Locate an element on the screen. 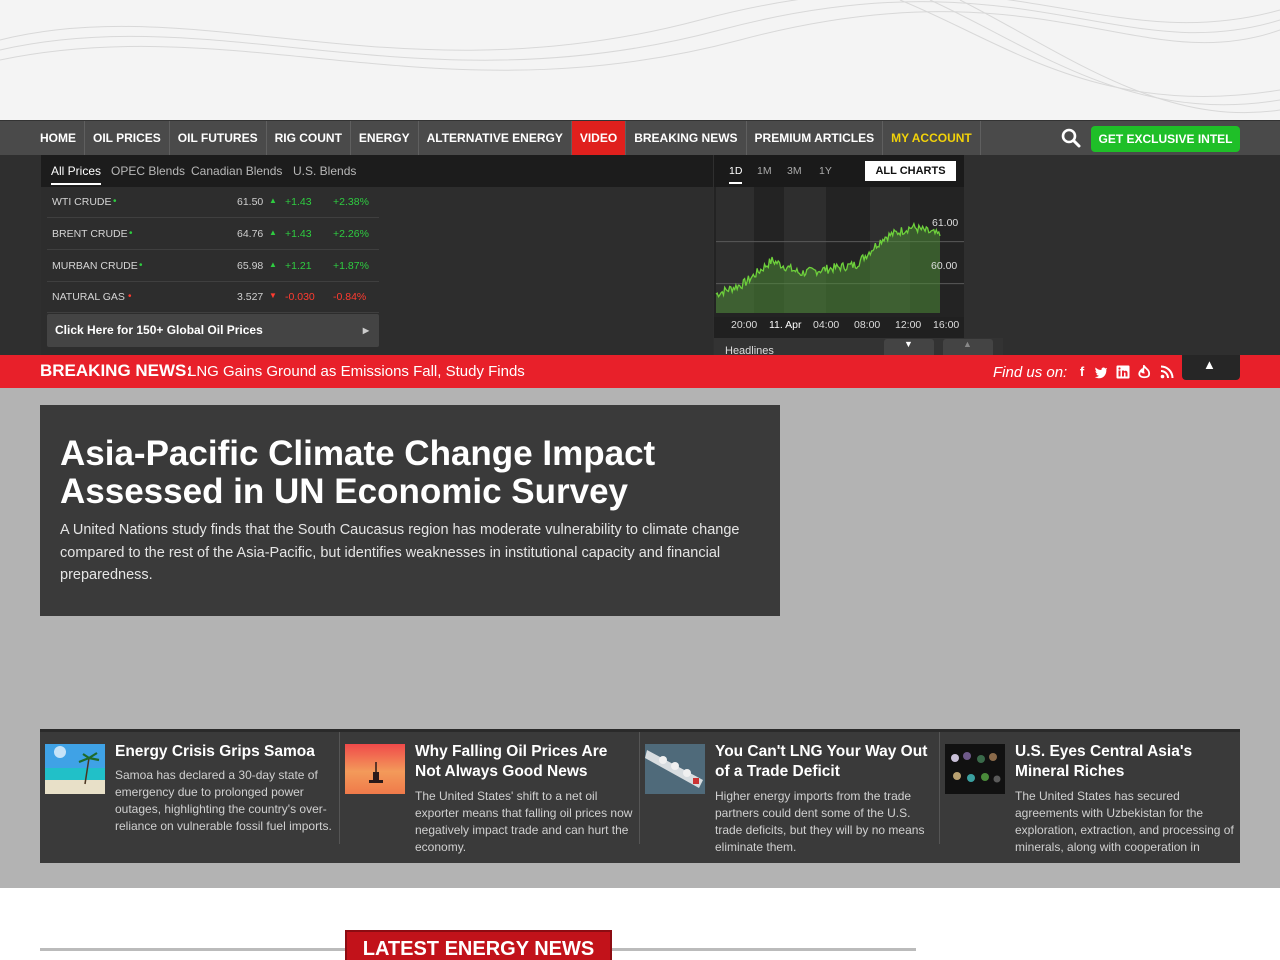 This screenshot has height=960, width=1280. get-exclusive-intel-button: GET EXCLUSIVE INTEL is located at coordinates (1165, 139).